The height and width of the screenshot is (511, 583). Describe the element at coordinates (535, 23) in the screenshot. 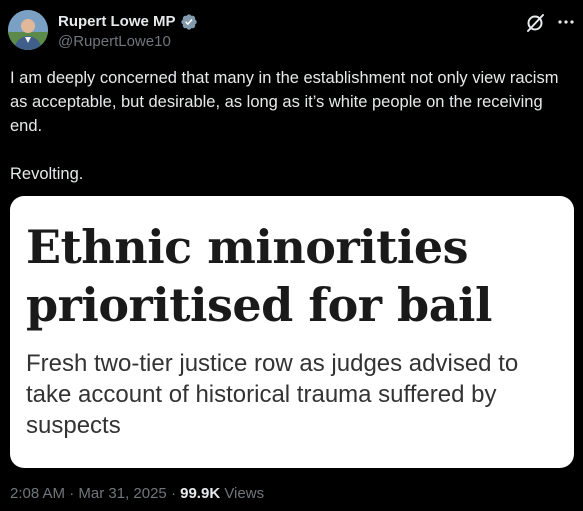

I see `grok-icon` at that location.